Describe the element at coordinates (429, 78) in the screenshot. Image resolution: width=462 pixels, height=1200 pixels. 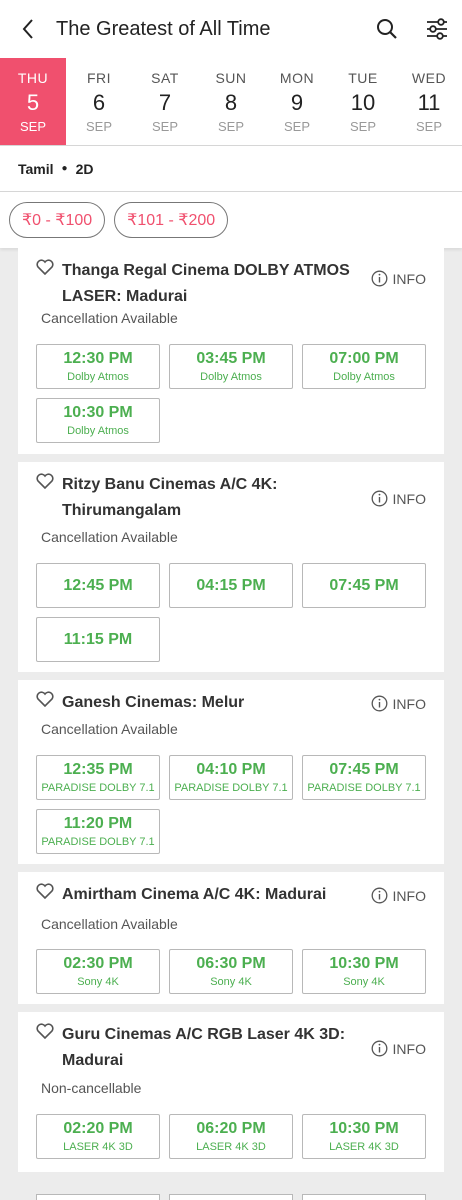
I see `date-dow: WED` at that location.